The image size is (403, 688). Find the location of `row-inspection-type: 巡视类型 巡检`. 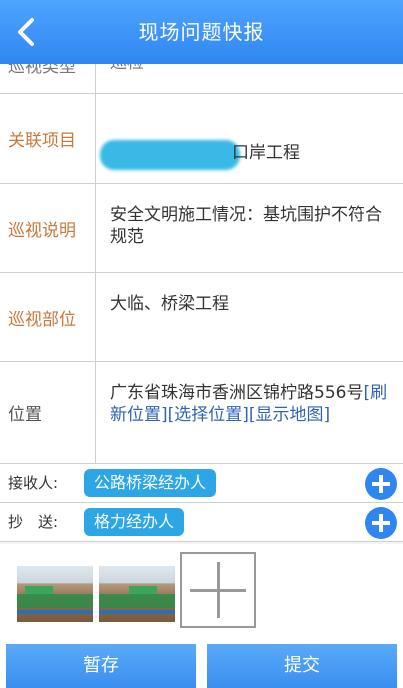

row-inspection-type: 巡视类型 巡检 is located at coordinates (201, 79).